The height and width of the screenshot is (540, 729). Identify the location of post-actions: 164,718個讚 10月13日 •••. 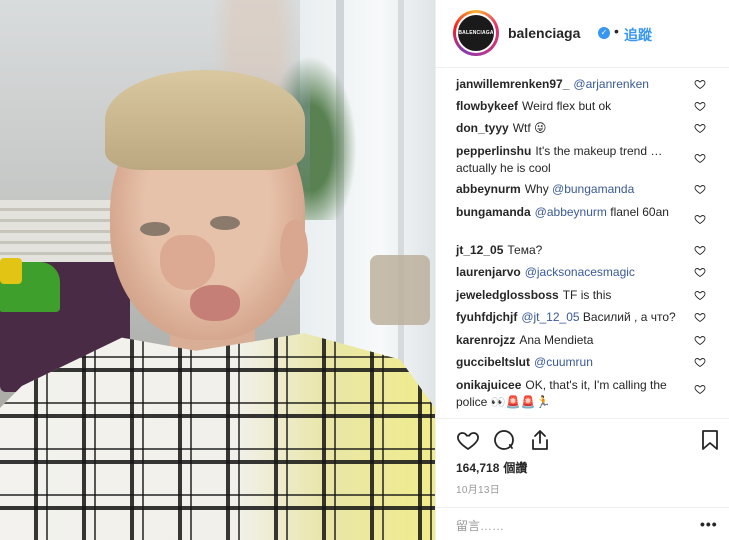
(582, 479).